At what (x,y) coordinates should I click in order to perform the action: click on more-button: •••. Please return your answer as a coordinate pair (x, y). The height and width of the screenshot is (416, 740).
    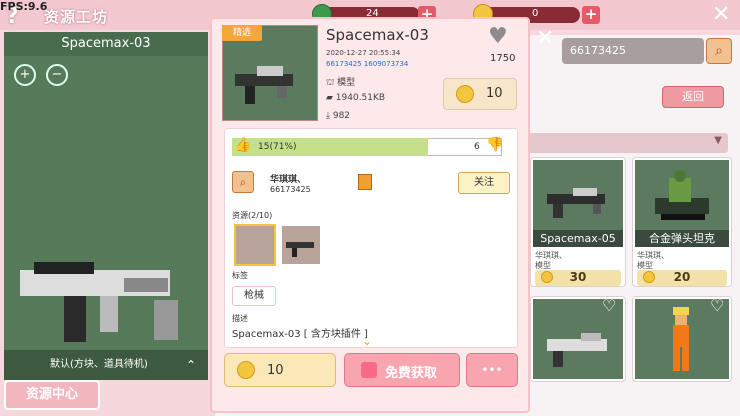
    Looking at the image, I should click on (492, 370).